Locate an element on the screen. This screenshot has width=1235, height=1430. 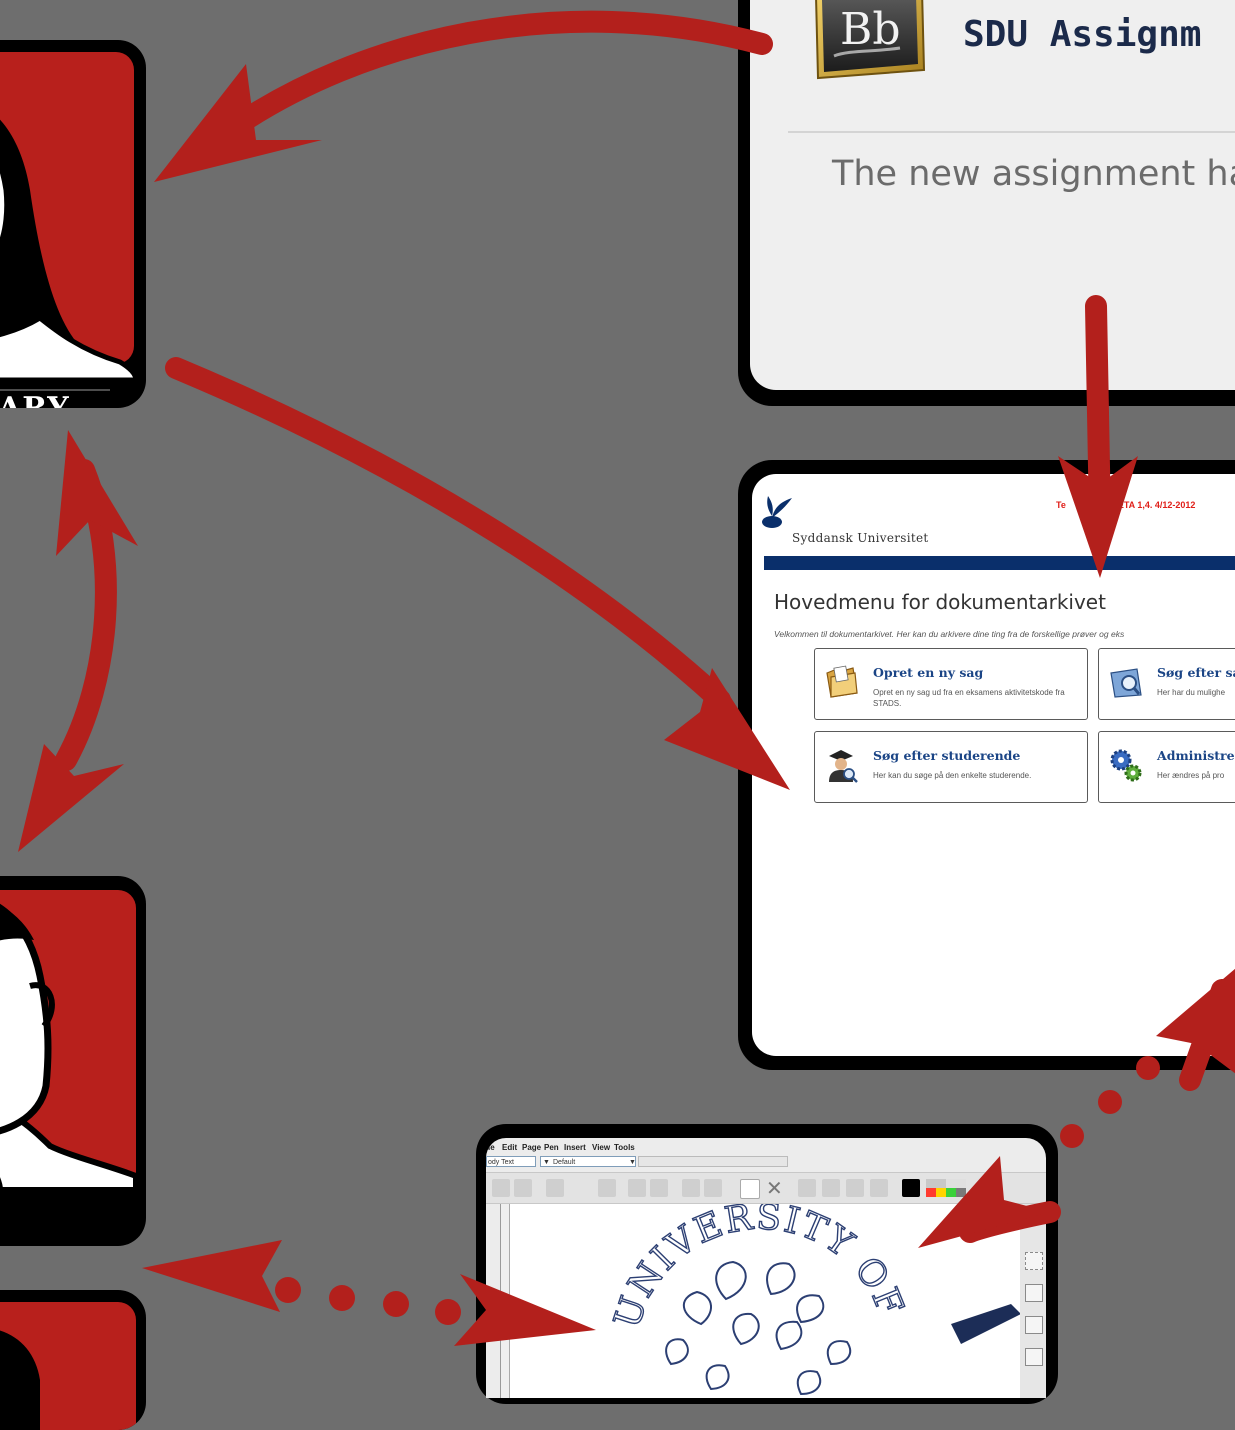
format-buttons: ▼ is located at coordinates (708, 1161).